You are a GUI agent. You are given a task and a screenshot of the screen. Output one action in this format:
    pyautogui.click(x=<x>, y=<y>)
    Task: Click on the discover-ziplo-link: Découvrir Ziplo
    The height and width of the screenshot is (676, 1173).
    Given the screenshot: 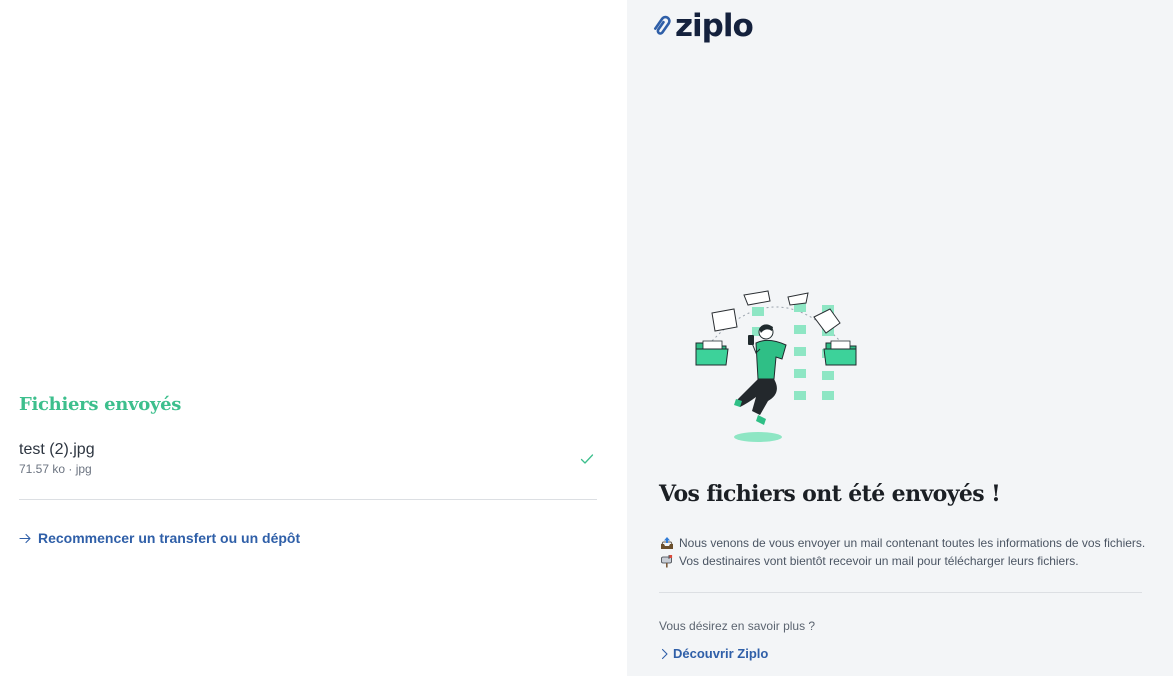 What is the action you would take?
    pyautogui.click(x=714, y=653)
    